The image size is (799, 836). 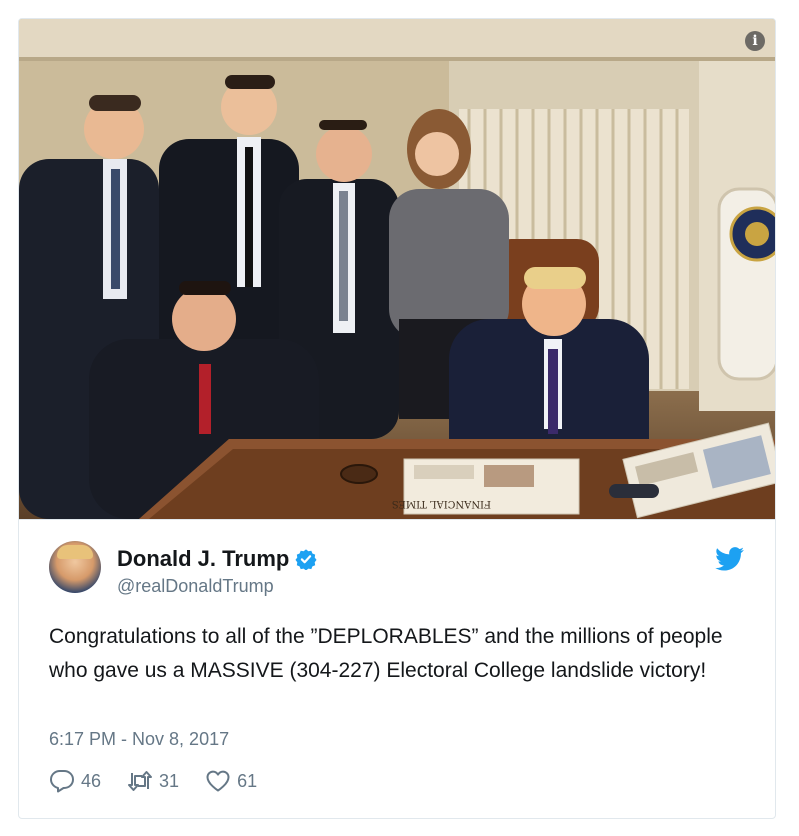 I want to click on author-name: Donald J. Trump, so click(x=203, y=559).